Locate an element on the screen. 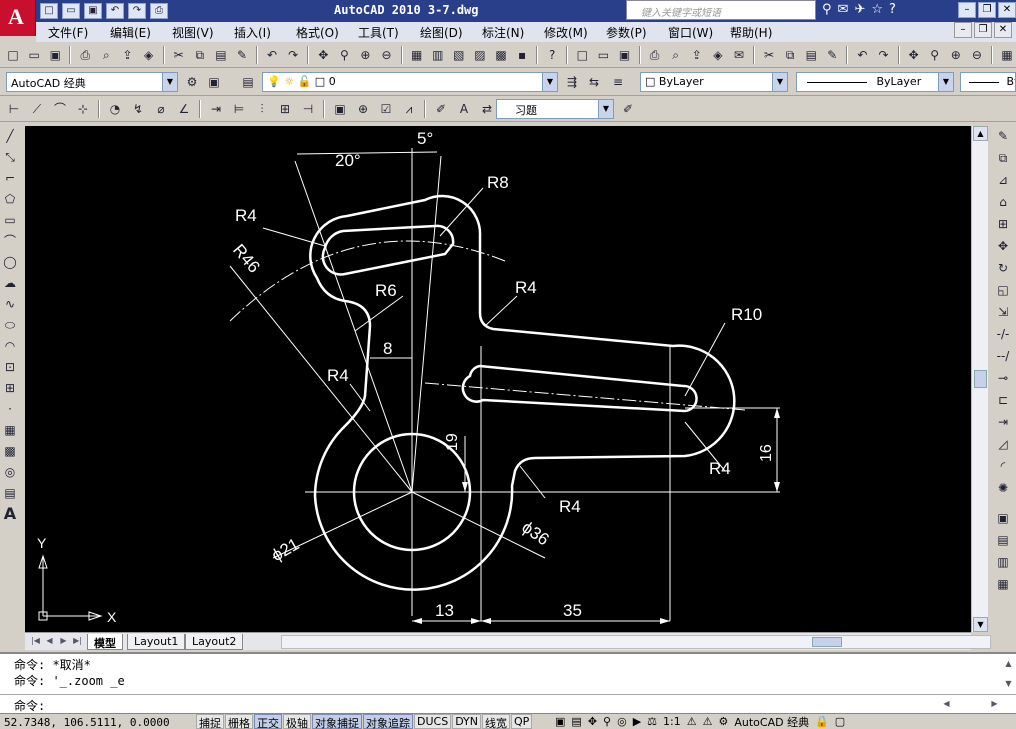 The image size is (1016, 729). inspect-icon: ☑ is located at coordinates (386, 109).